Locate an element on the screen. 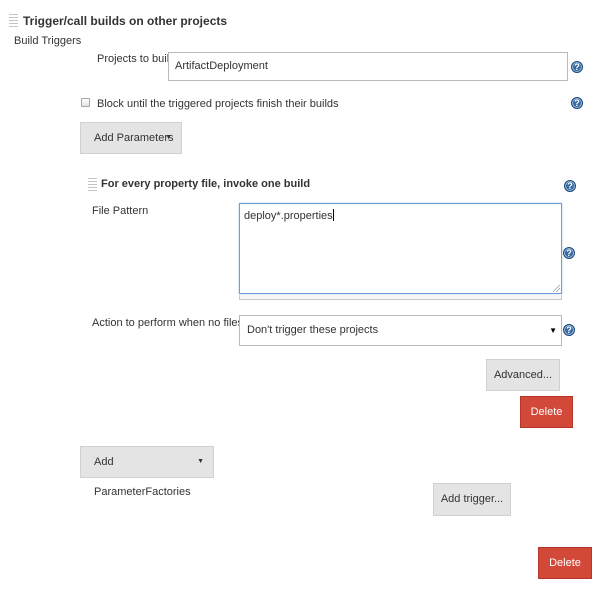  add-parameters-label: Add Parameters is located at coordinates (134, 138).